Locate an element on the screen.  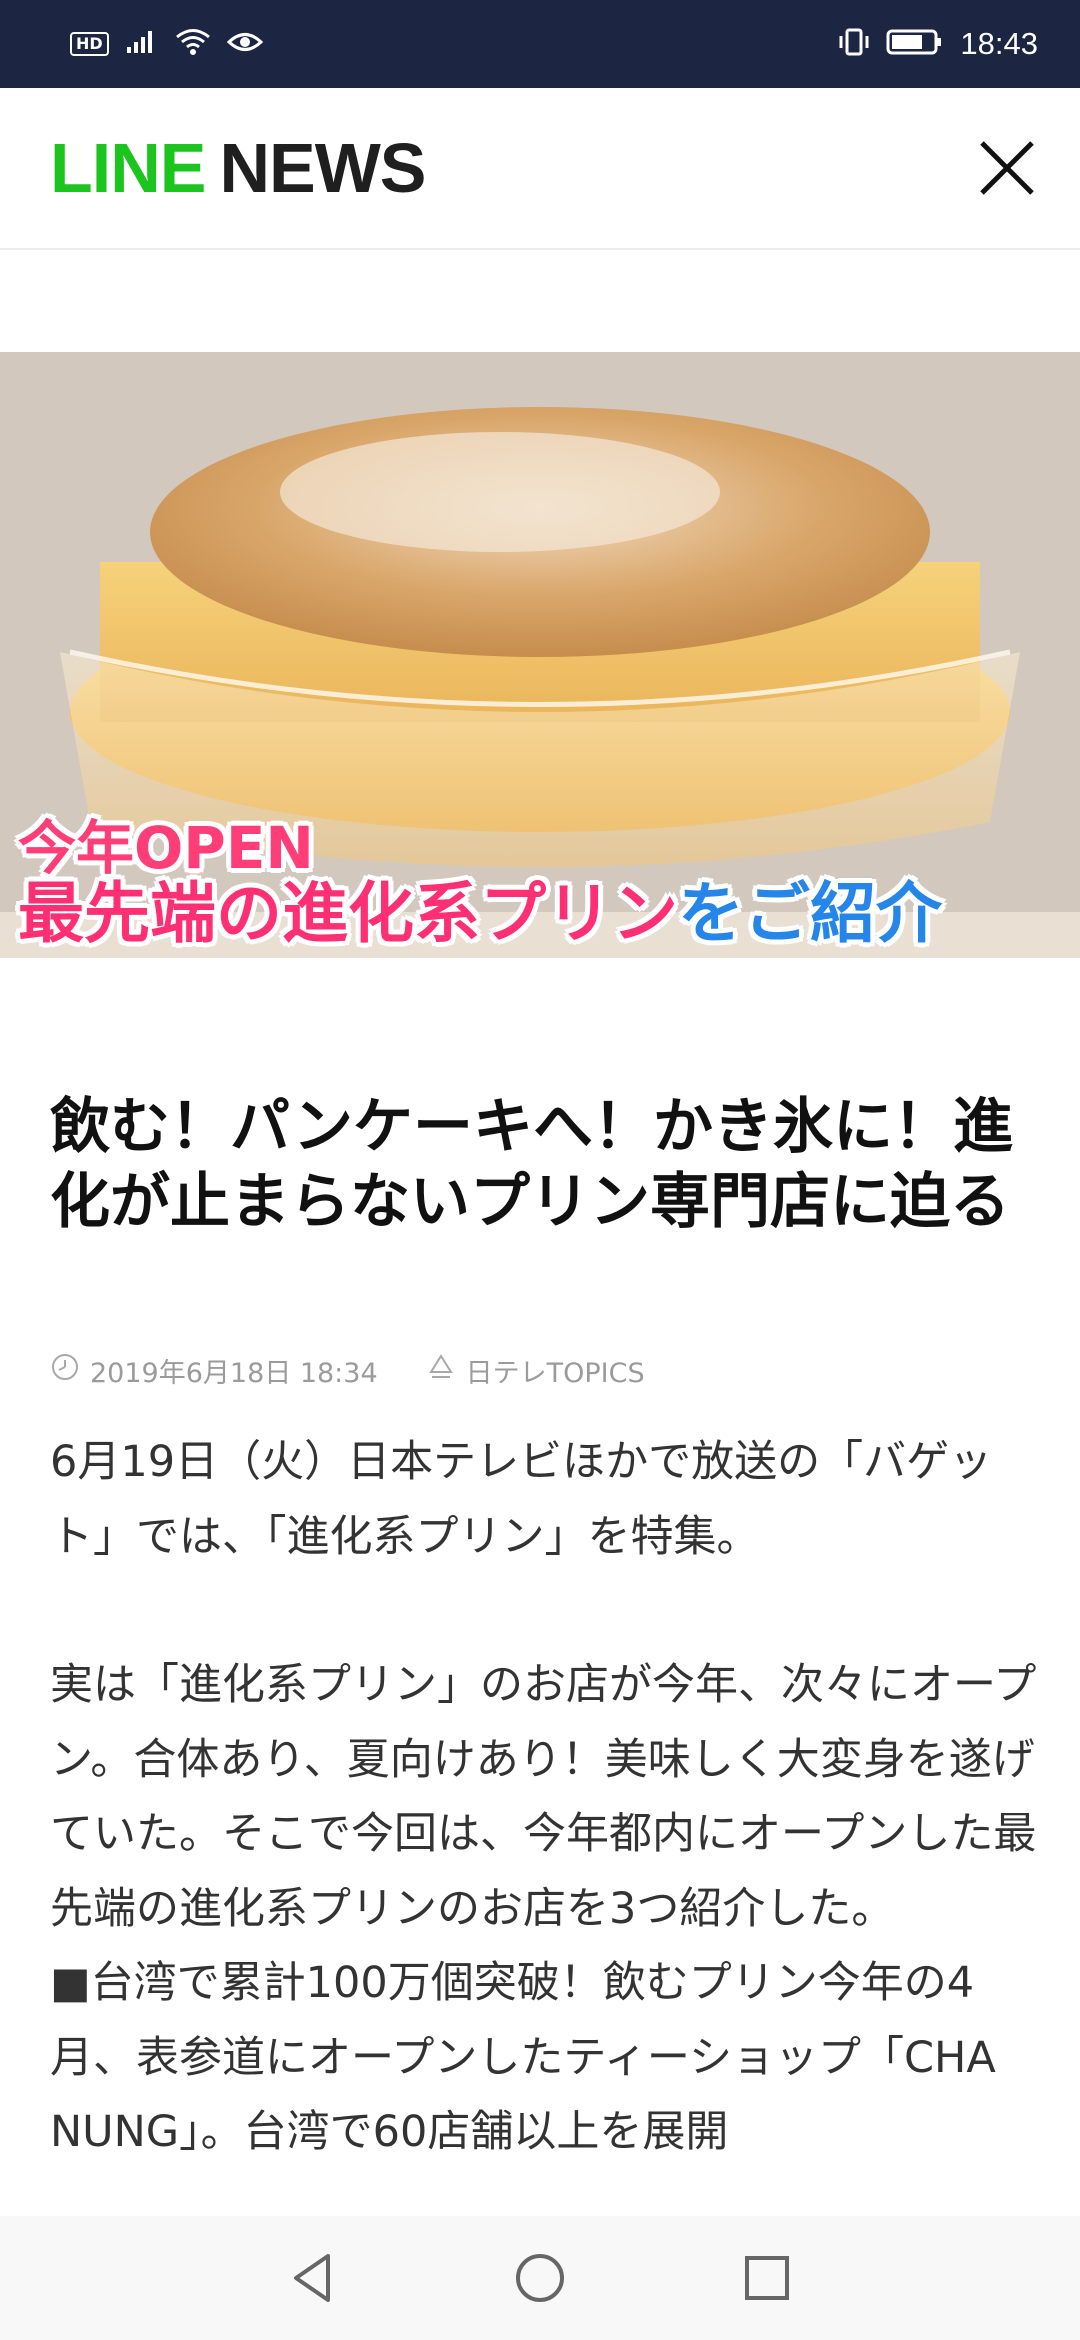
hero-caption-line2-blue: をご紹介 is located at coordinates (810, 913).